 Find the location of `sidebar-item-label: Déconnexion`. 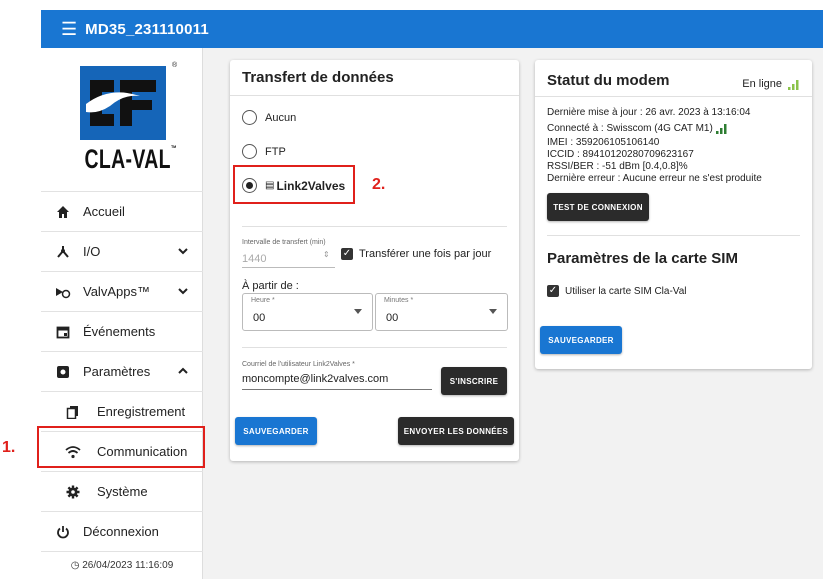

sidebar-item-label: Déconnexion is located at coordinates (121, 531).